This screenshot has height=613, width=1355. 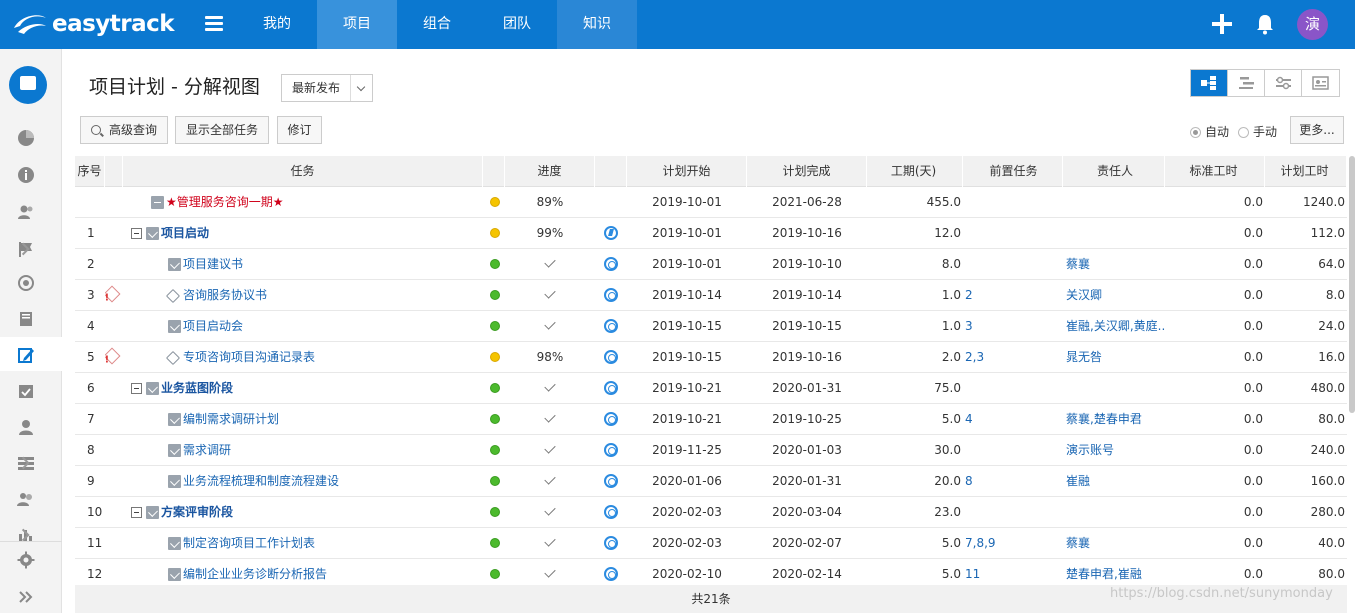 I want to click on row-owner: 晁无咎, so click(x=1114, y=357).